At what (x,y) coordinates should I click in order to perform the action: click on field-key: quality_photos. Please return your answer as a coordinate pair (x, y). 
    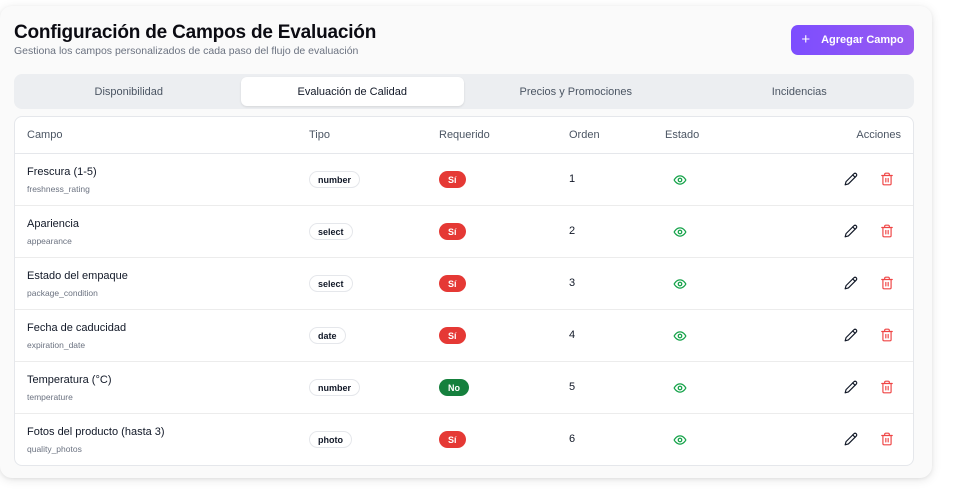
    Looking at the image, I should click on (54, 449).